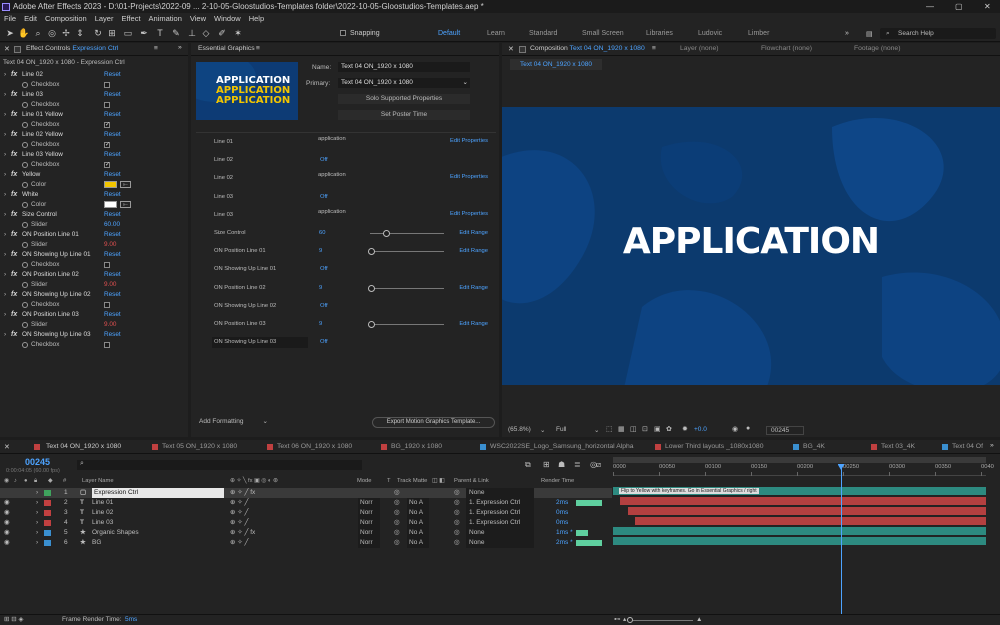  I want to click on slider-value: 60.00, so click(112, 225).